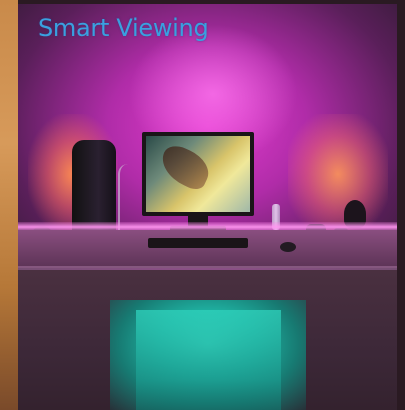  I want to click on mouse, so click(288, 247).